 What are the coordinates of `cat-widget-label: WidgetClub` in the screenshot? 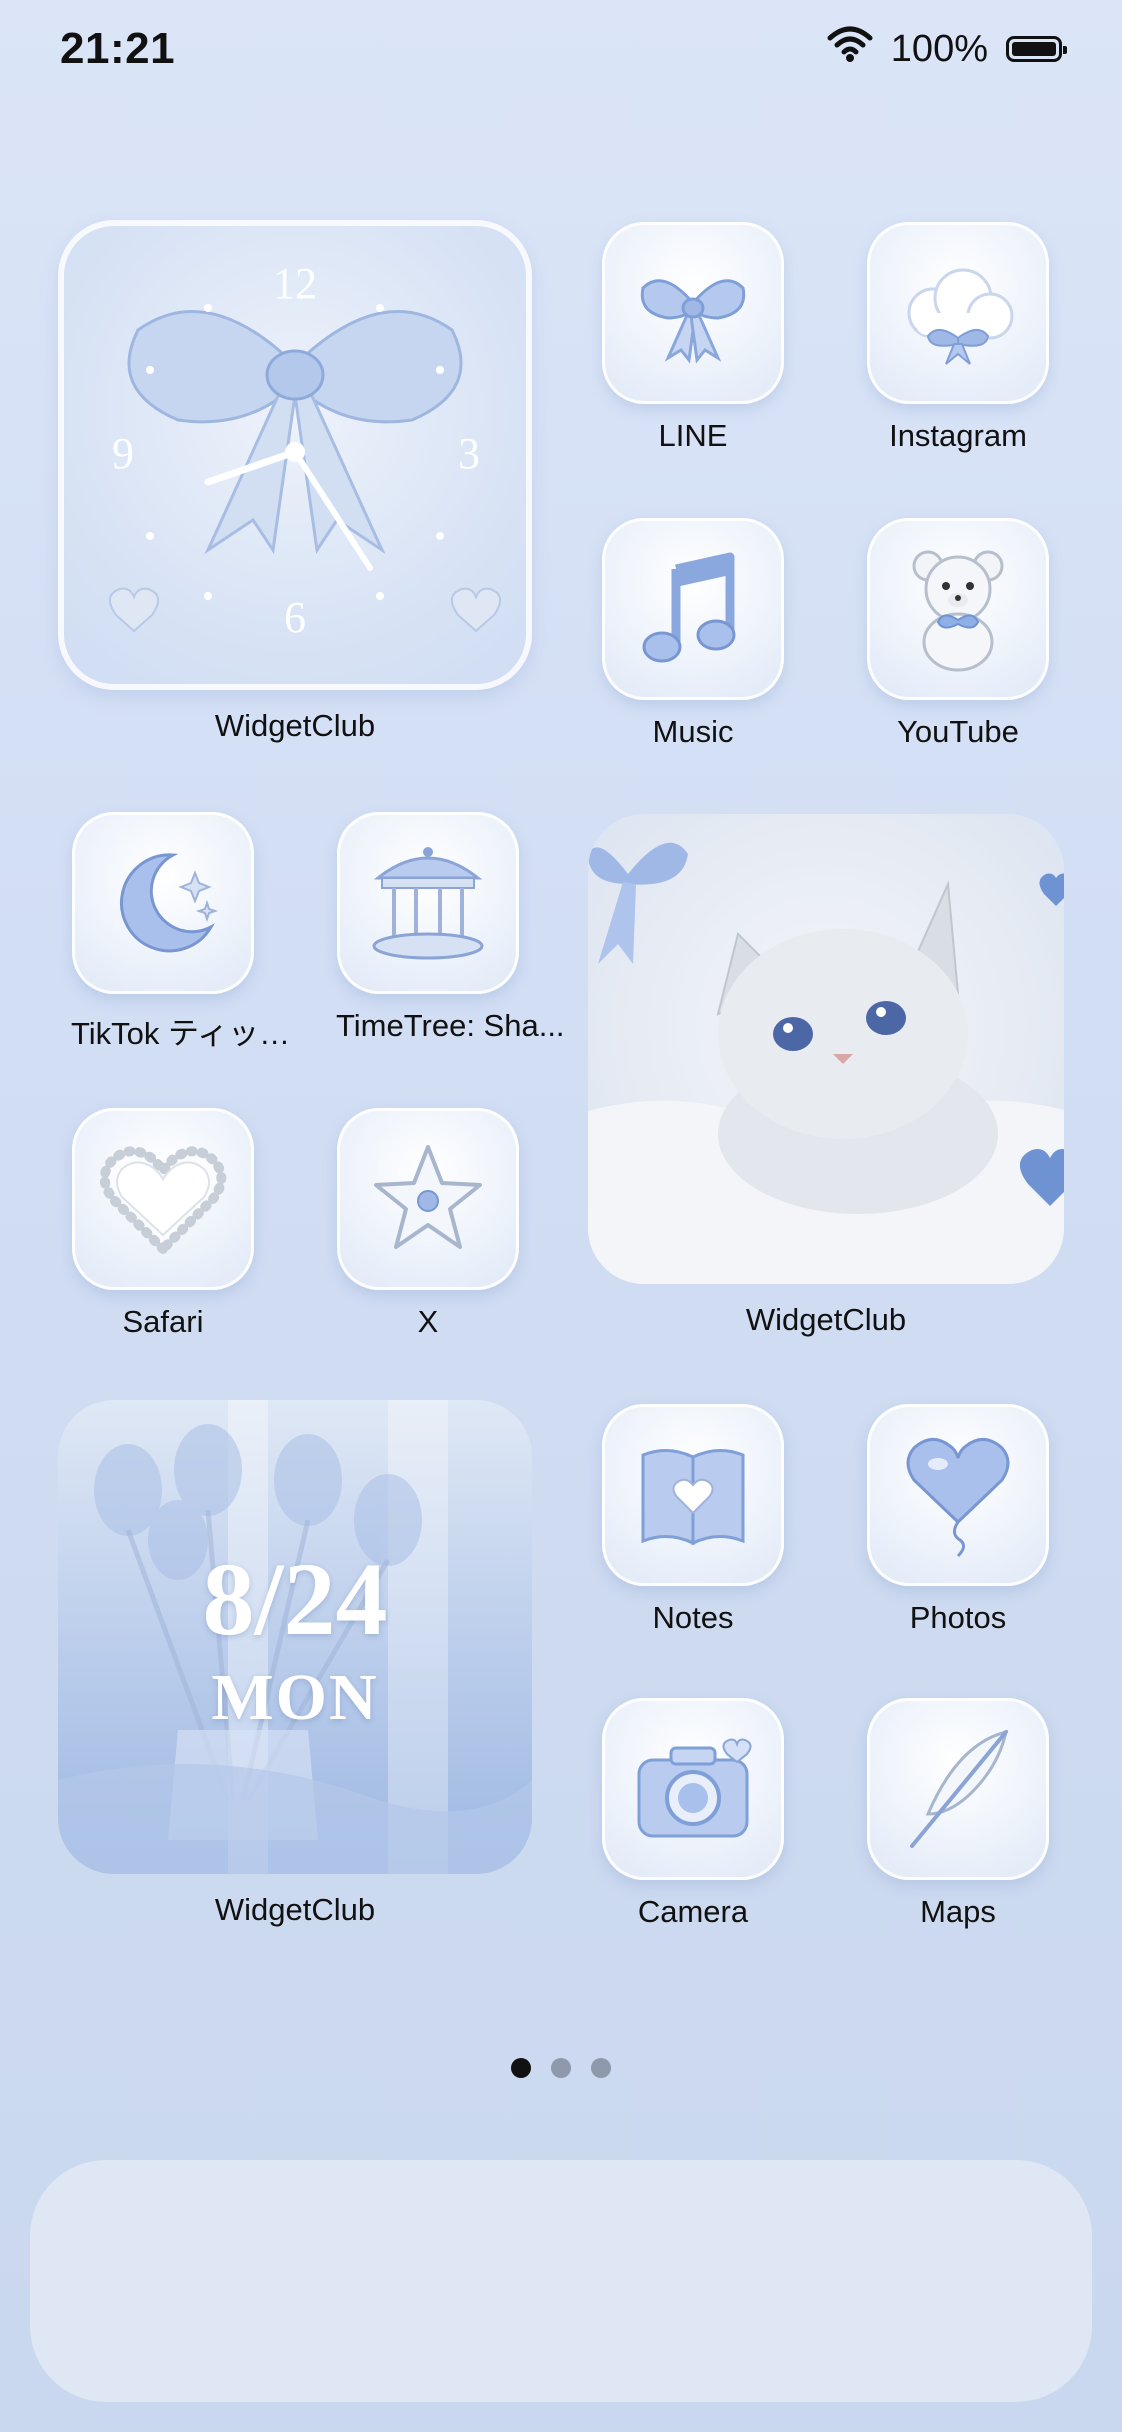 It's located at (826, 1319).